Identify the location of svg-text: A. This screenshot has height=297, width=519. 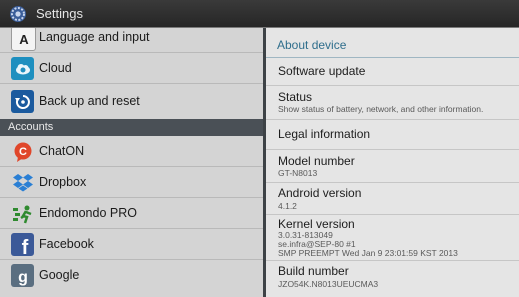
(24, 39).